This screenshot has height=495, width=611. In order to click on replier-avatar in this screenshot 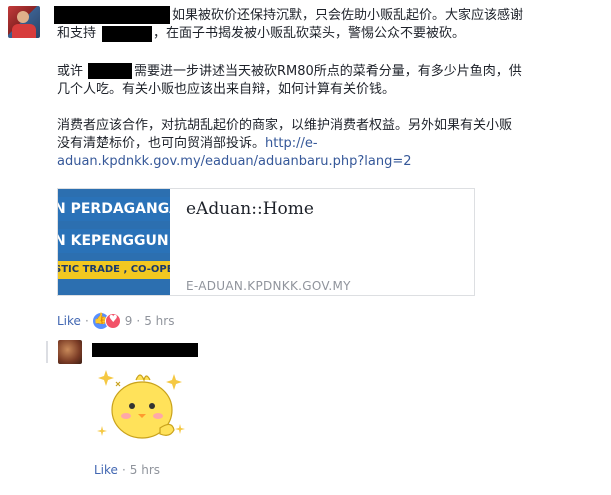, I will do `click(70, 352)`.